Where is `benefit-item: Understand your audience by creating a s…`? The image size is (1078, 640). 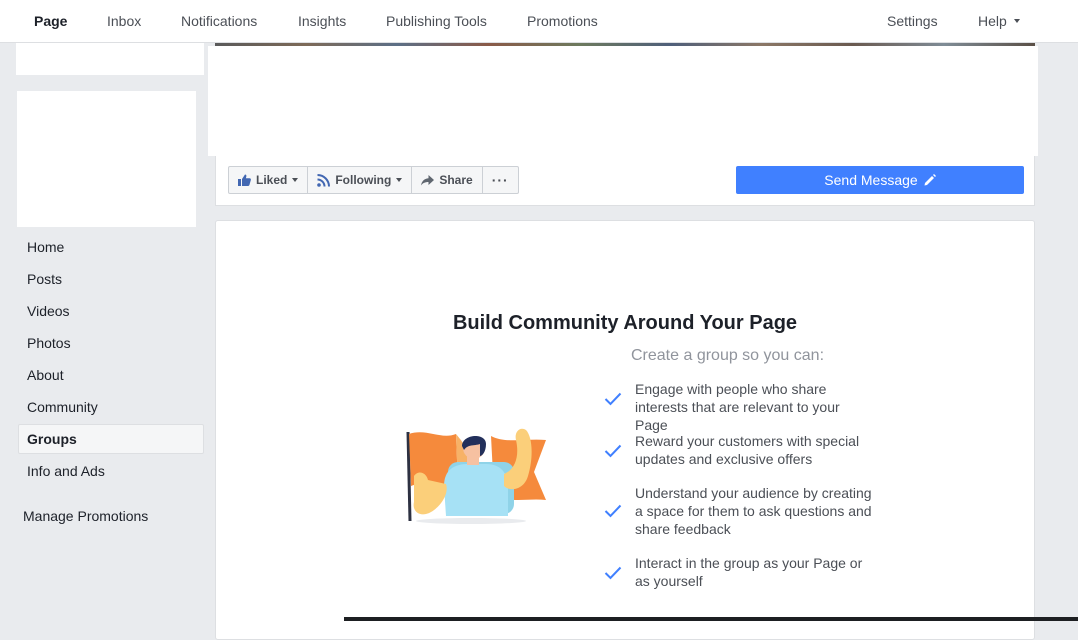
benefit-item: Understand your audience by creating a s… is located at coordinates (739, 511).